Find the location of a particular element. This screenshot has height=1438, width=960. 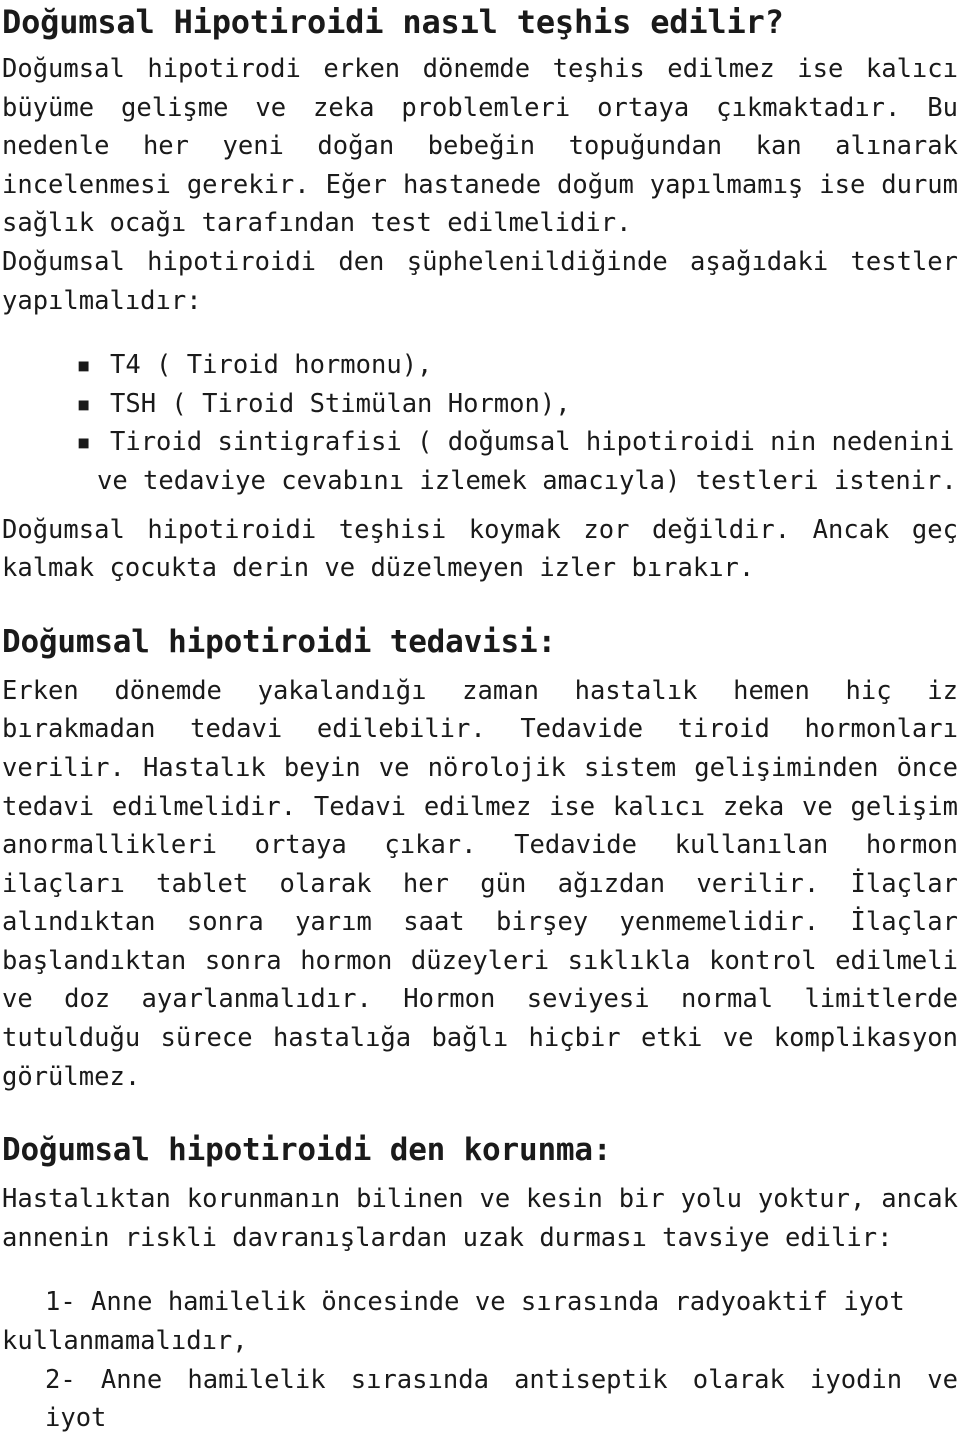

list-item: ▪ TSH ( Tiroid Stimülan Hormon), is located at coordinates (480, 404).